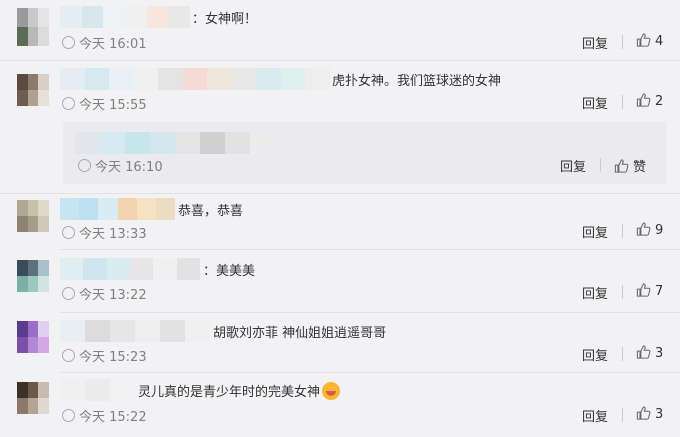  I want to click on comment-text: ：美美美, so click(229, 271).